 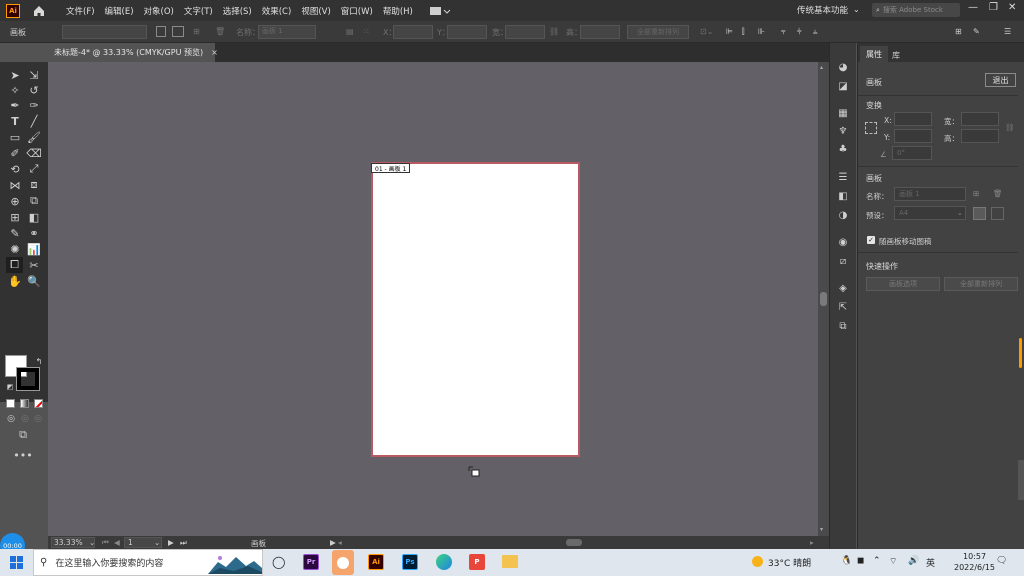 I want to click on transform-y-field, so click(x=913, y=136).